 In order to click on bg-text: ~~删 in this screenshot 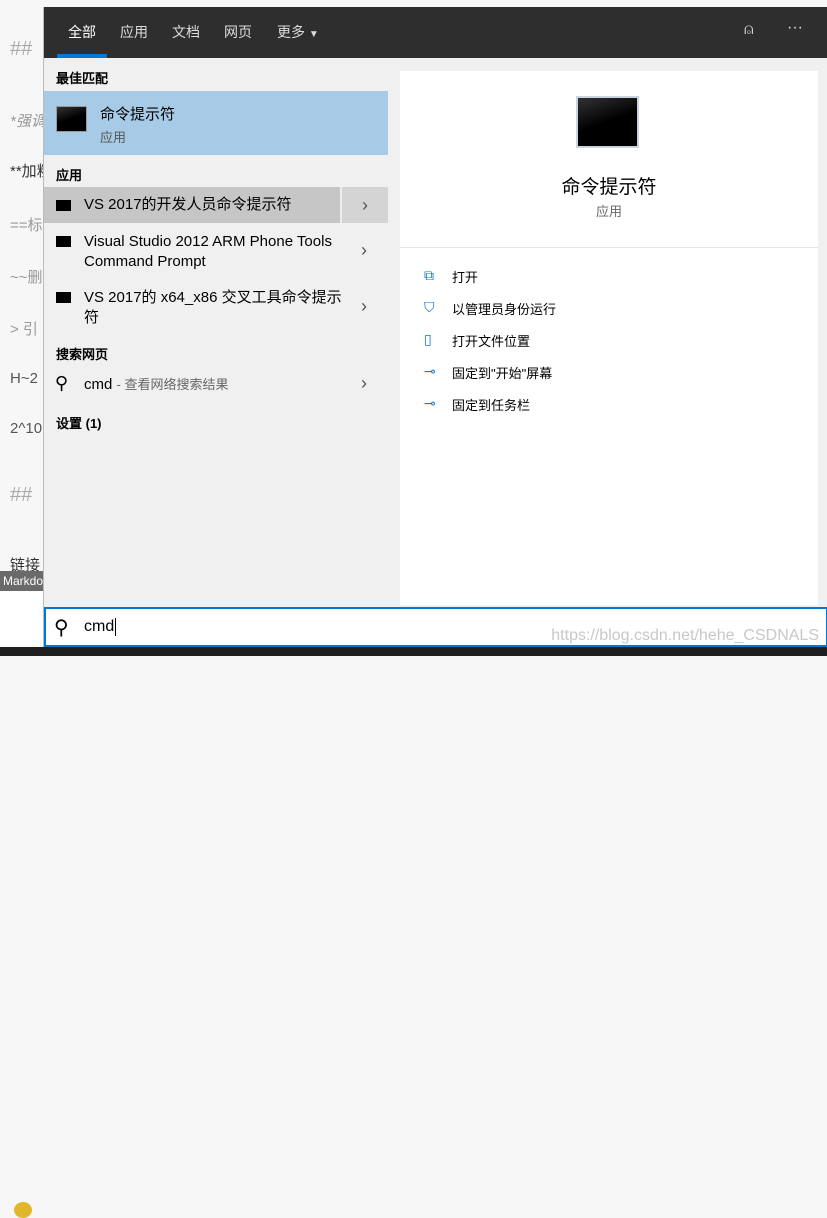, I will do `click(26, 277)`.